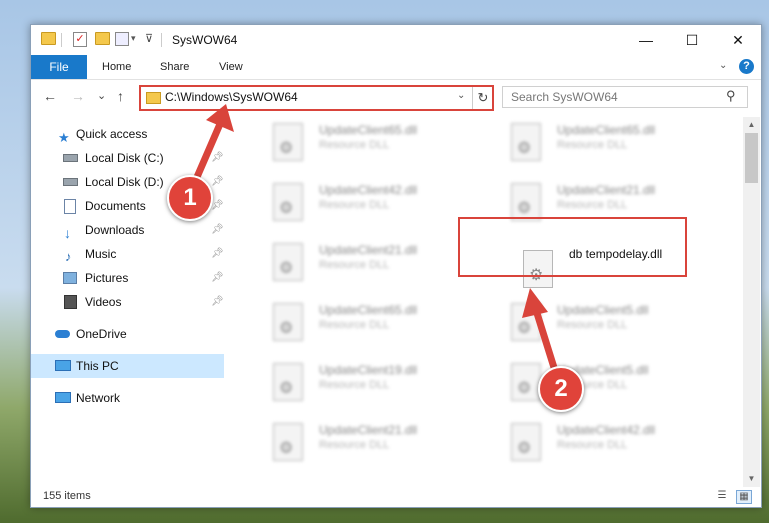  Describe the element at coordinates (190, 198) in the screenshot. I see `step-1-badge: 1` at that location.